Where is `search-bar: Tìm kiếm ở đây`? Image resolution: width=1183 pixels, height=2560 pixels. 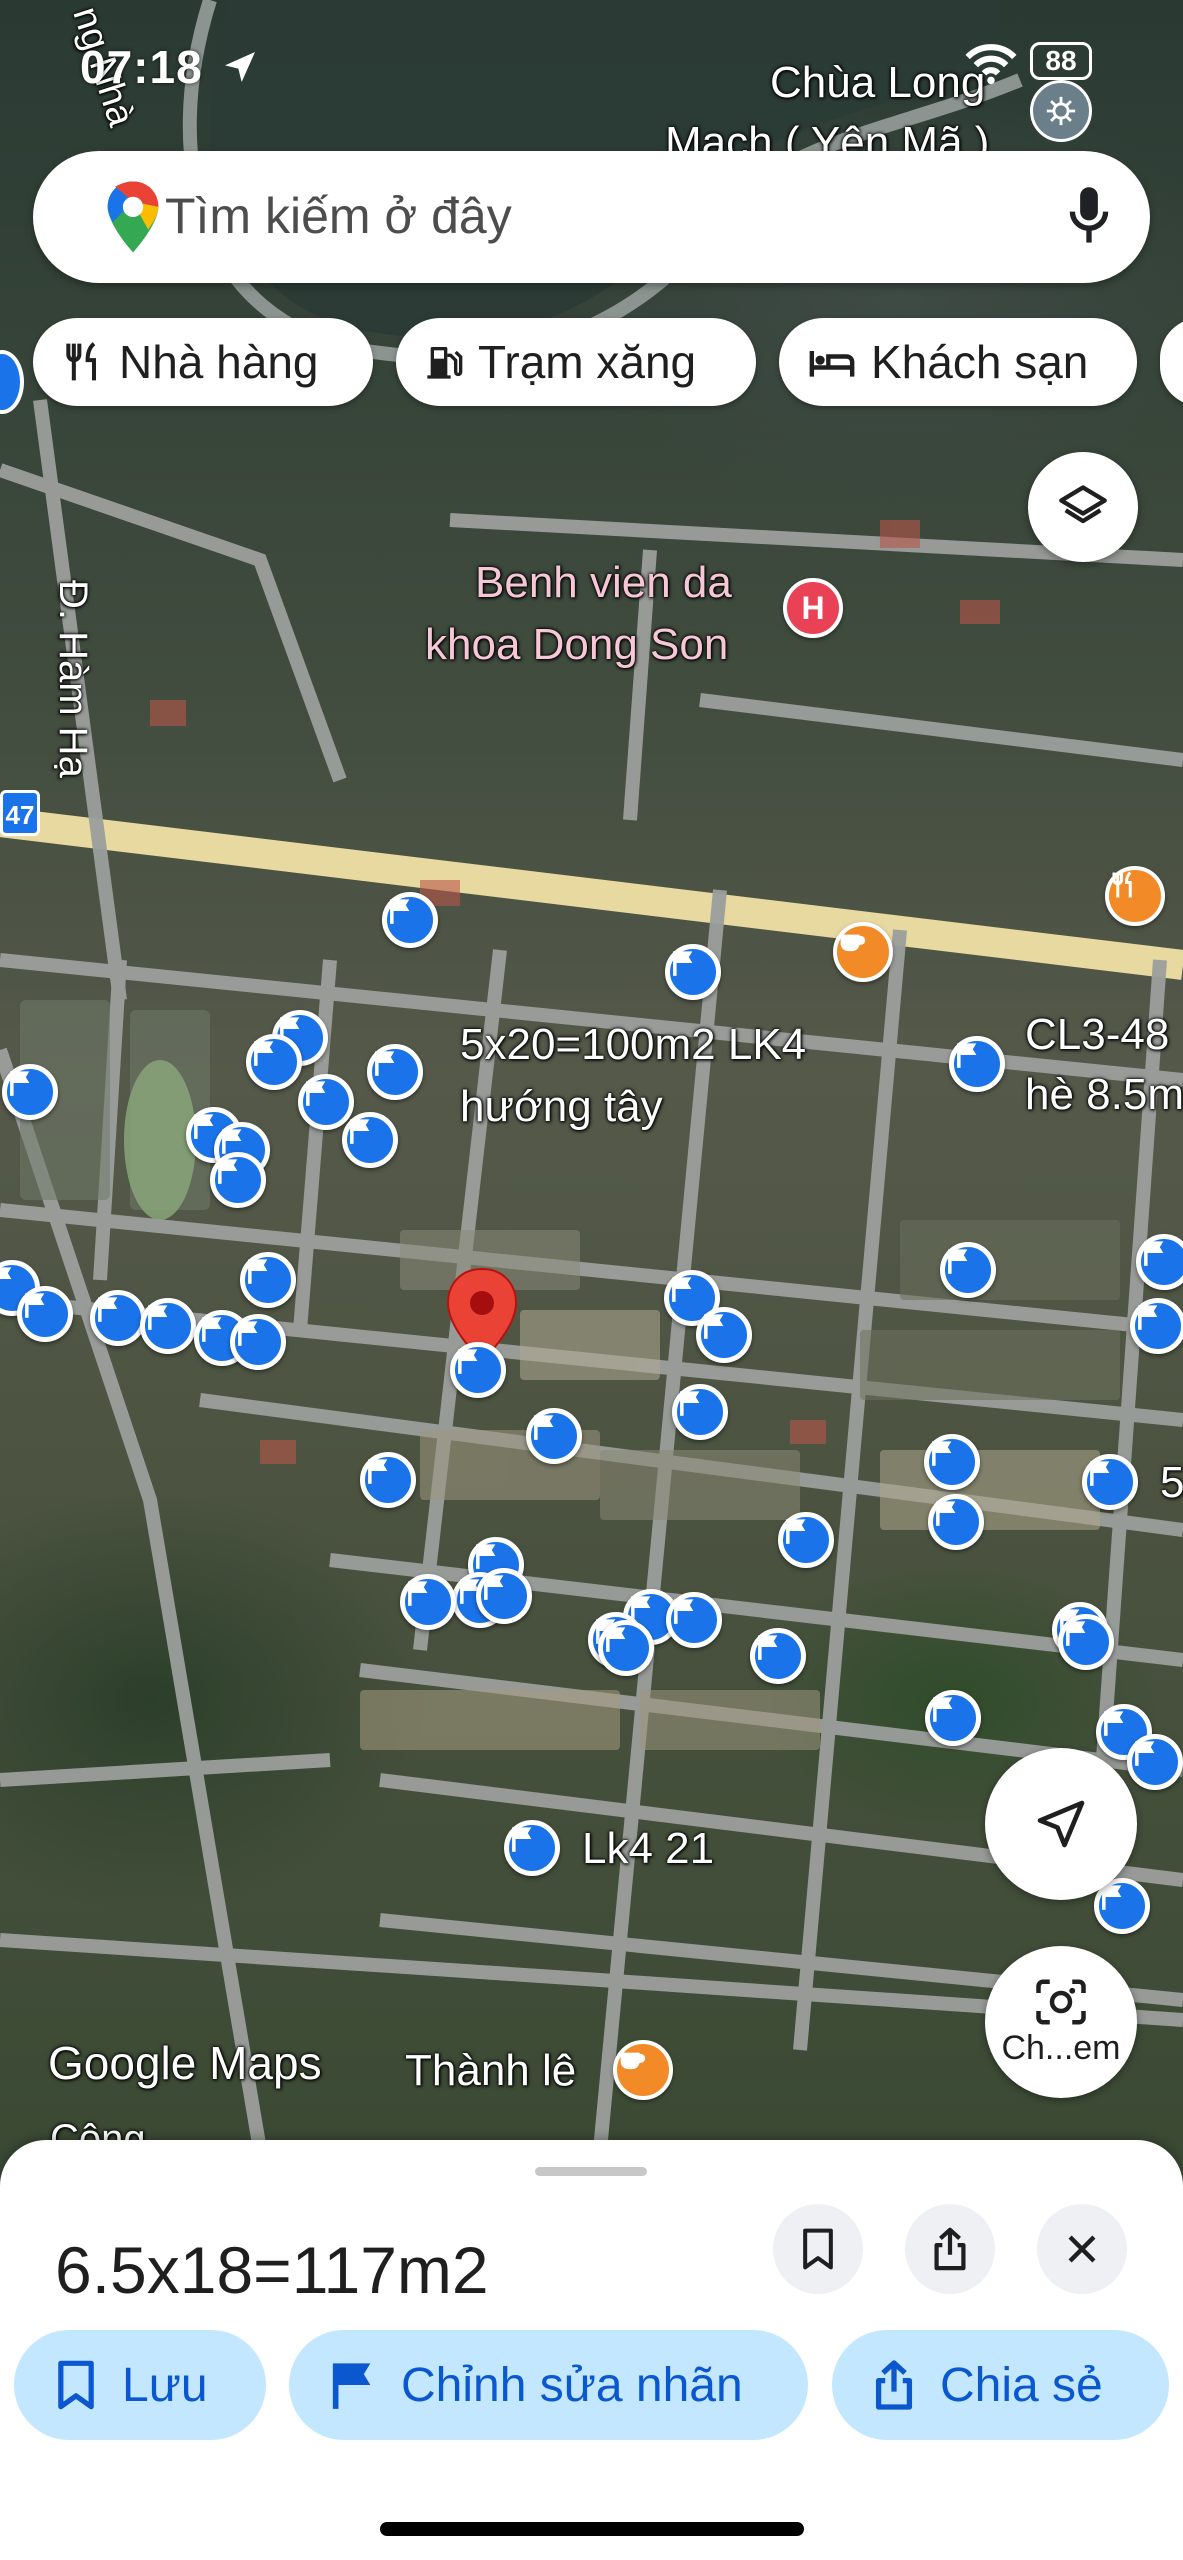 search-bar: Tìm kiếm ở đây is located at coordinates (591, 217).